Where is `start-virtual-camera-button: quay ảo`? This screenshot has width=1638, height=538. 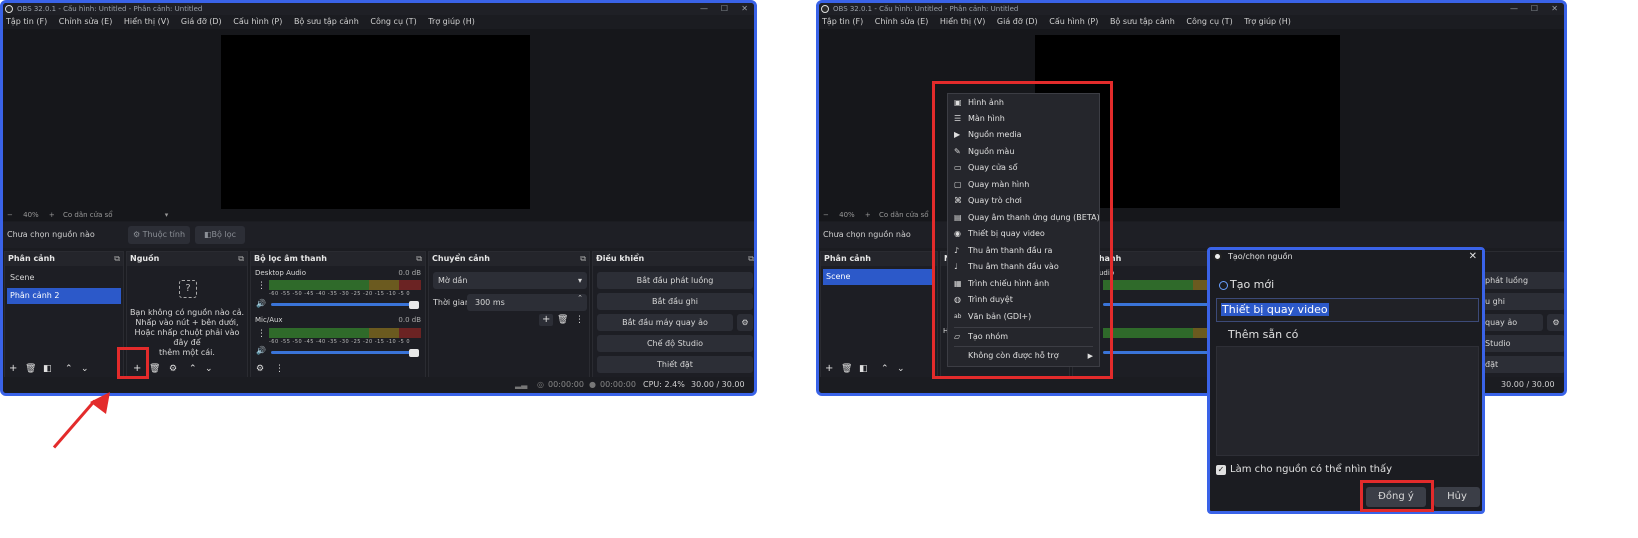
start-virtual-camera-button: quay ảo is located at coordinates (1512, 322).